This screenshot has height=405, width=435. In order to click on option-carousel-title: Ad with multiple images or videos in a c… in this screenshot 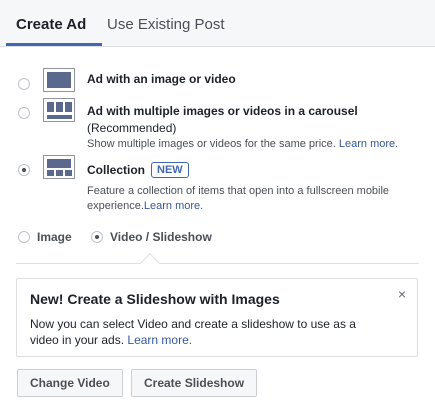, I will do `click(222, 111)`.